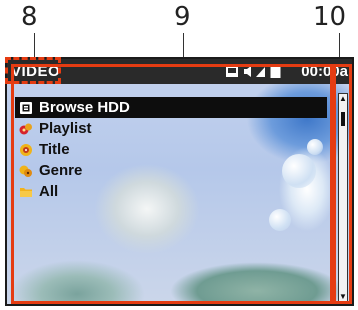 The height and width of the screenshot is (310, 358). I want to click on callout-number-9: 9, so click(182, 17).